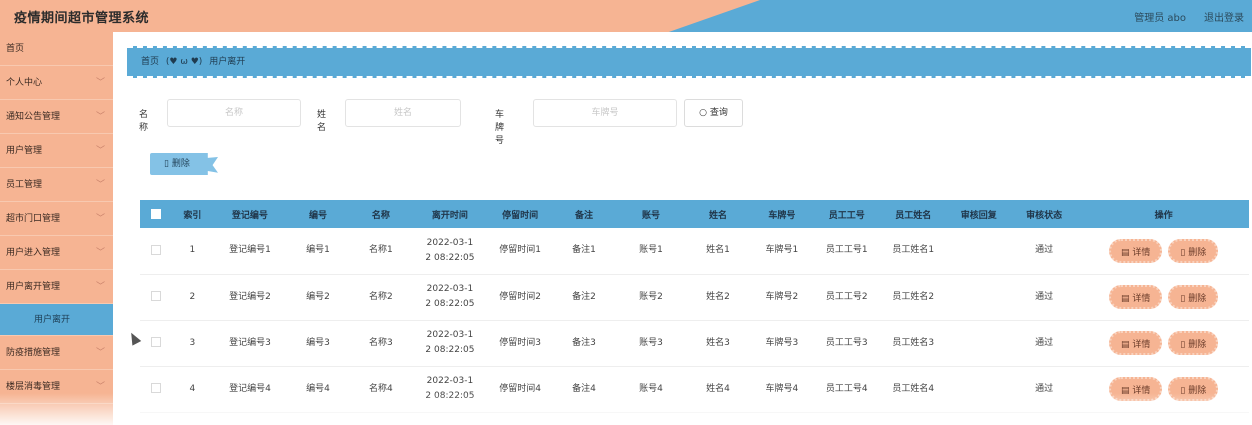 Image resolution: width=1252 pixels, height=425 pixels. Describe the element at coordinates (82, 18) in the screenshot. I see `app-title: 疫情期间超市管理系统` at that location.